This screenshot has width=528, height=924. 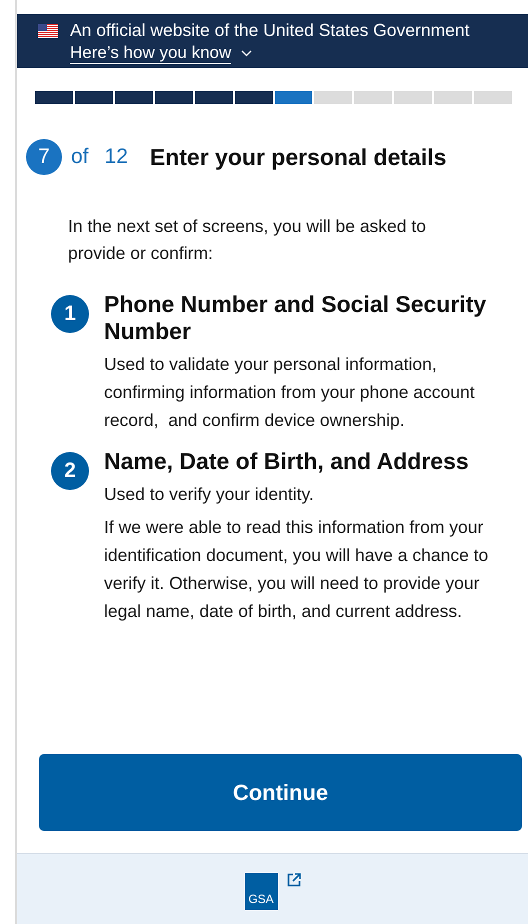 What do you see at coordinates (116, 157) in the screenshot?
I see `step-total: 12` at bounding box center [116, 157].